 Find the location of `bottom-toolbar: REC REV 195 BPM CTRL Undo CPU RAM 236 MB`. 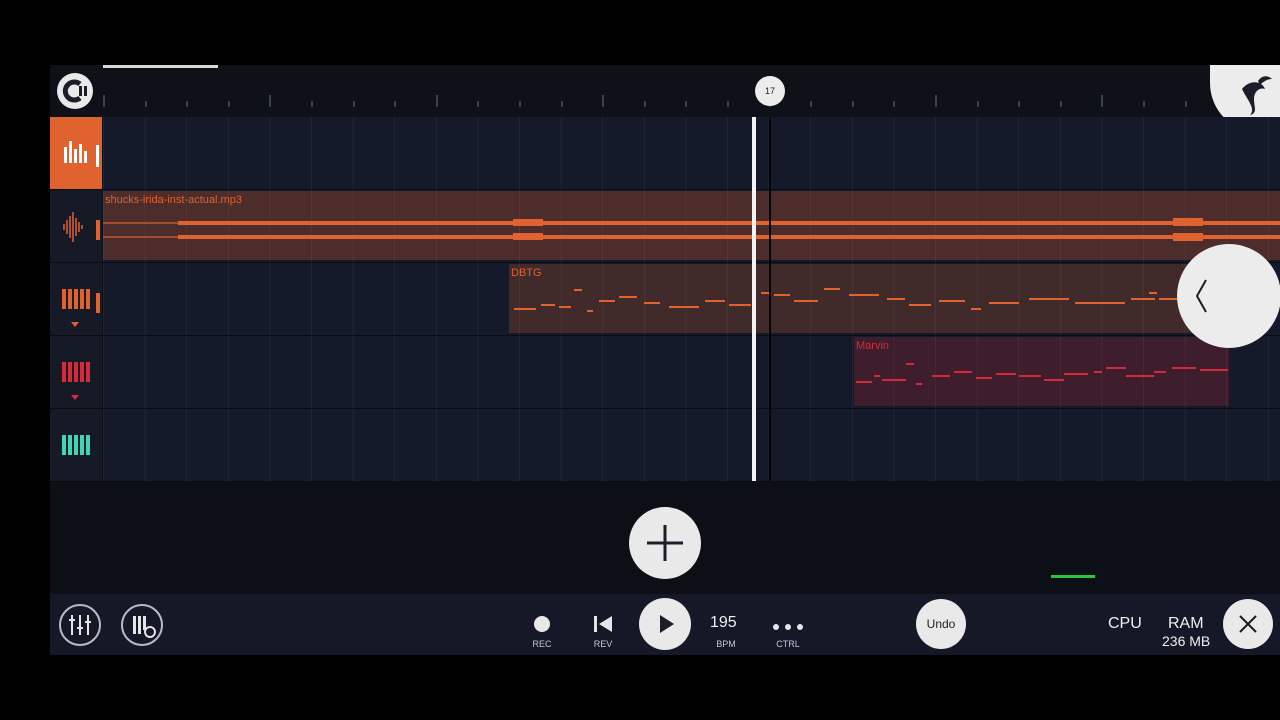

bottom-toolbar: REC REV 195 BPM CTRL Undo CPU RAM 236 MB is located at coordinates (665, 624).